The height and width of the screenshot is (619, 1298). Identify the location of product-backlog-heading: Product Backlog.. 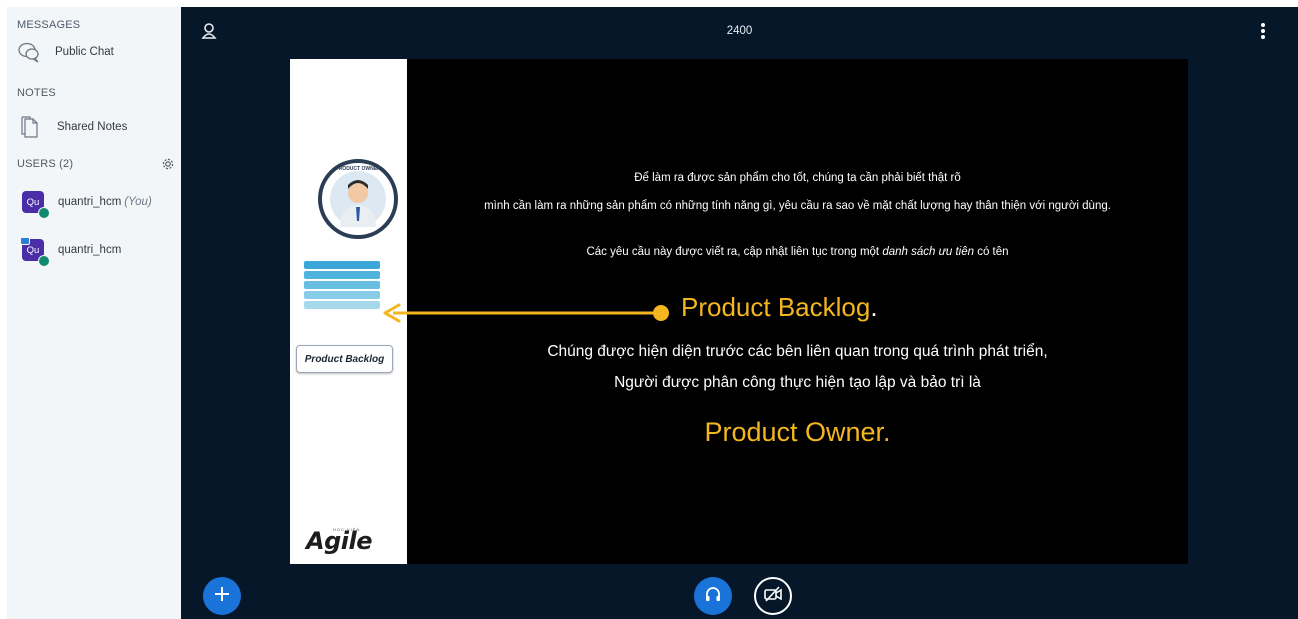
(779, 307).